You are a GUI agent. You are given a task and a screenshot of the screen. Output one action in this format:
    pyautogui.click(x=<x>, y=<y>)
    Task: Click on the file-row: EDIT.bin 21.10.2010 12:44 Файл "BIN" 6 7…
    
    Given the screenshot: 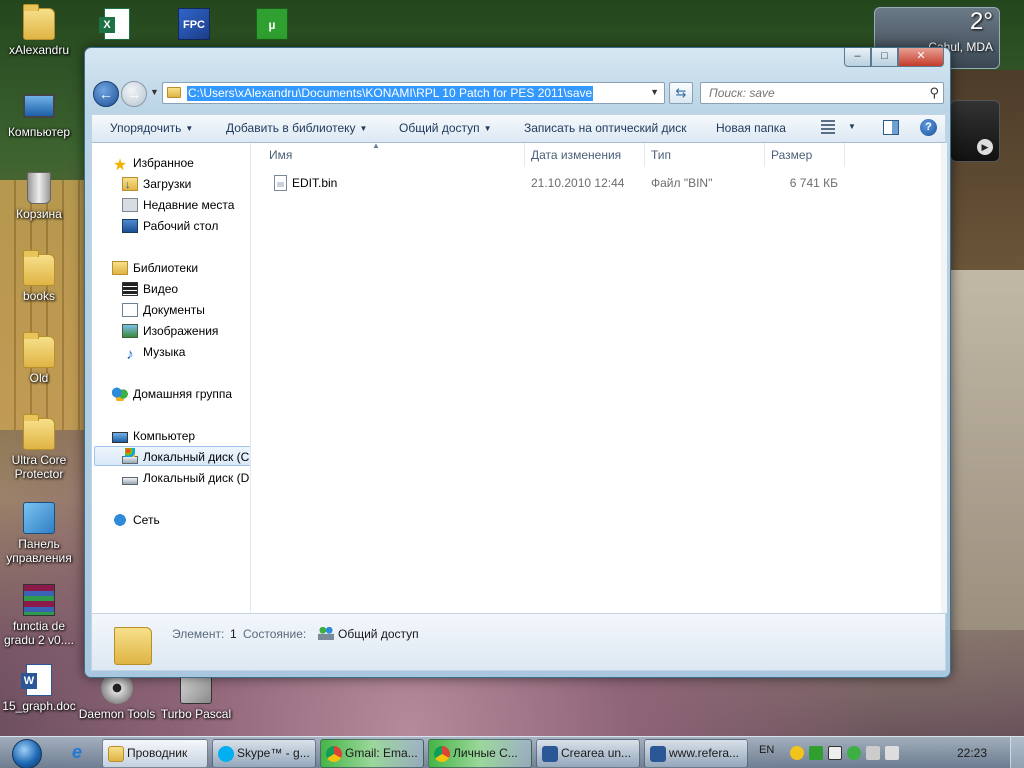 What is the action you would take?
    pyautogui.click(x=592, y=183)
    